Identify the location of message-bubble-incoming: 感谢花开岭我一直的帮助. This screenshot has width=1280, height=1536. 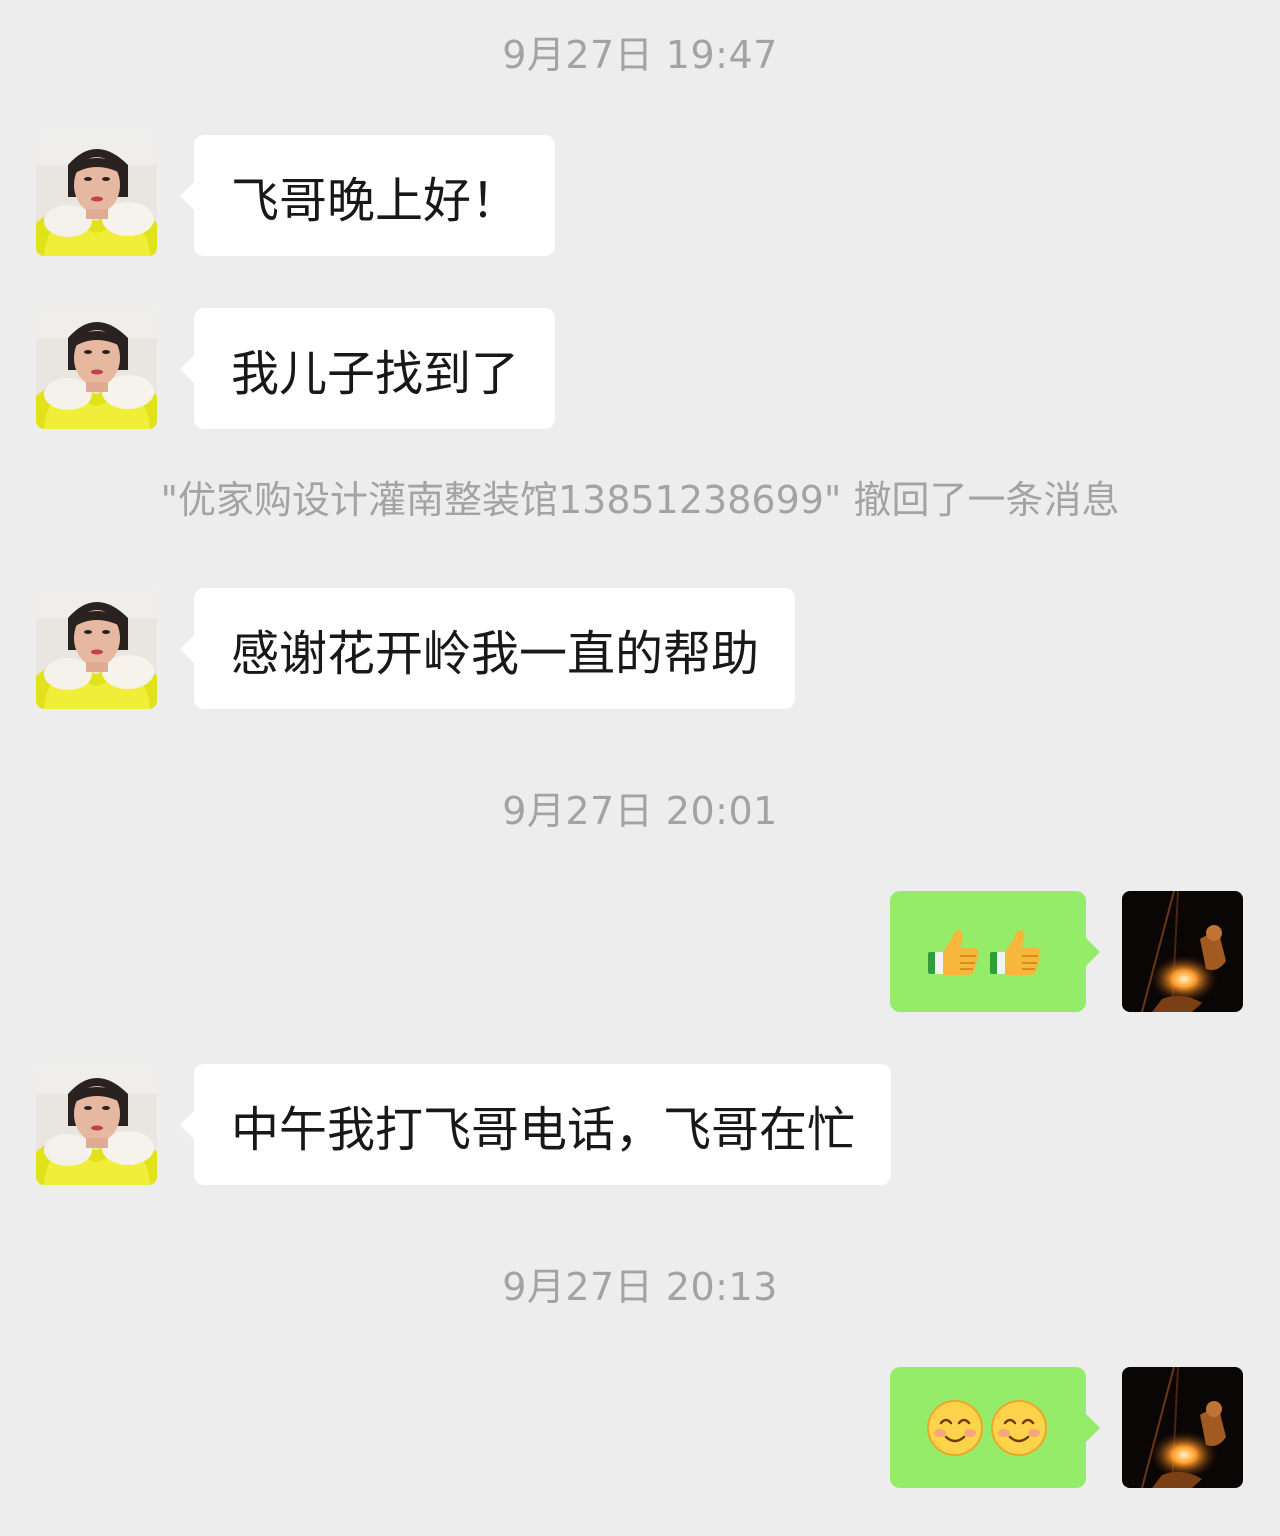
(487, 648).